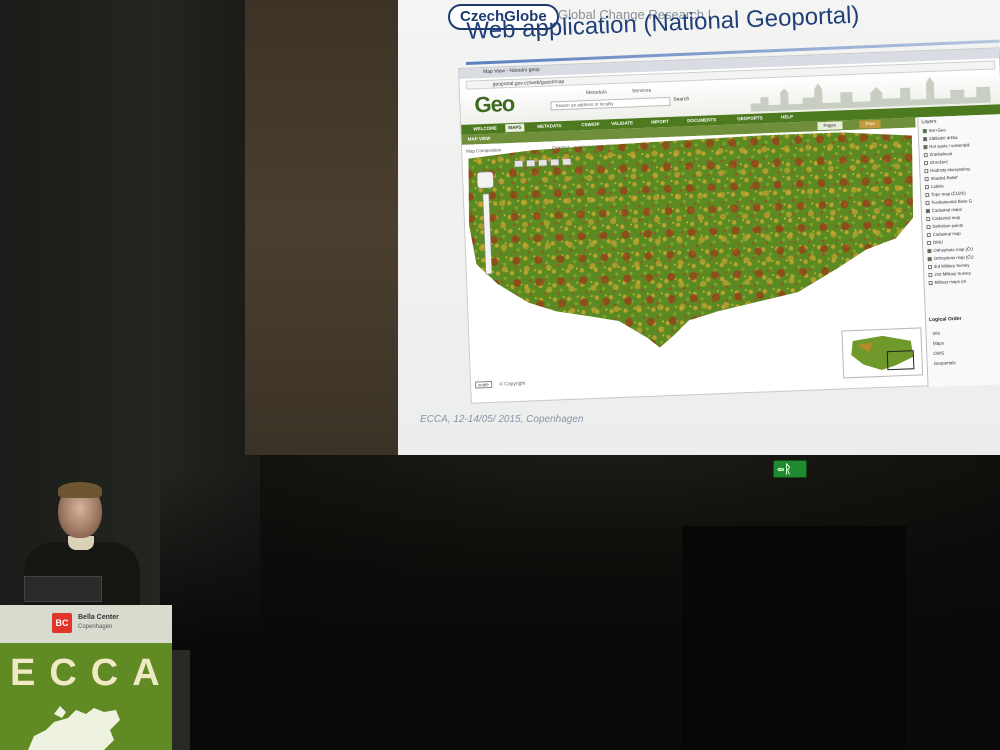  I want to click on services-link: Services, so click(641, 91).